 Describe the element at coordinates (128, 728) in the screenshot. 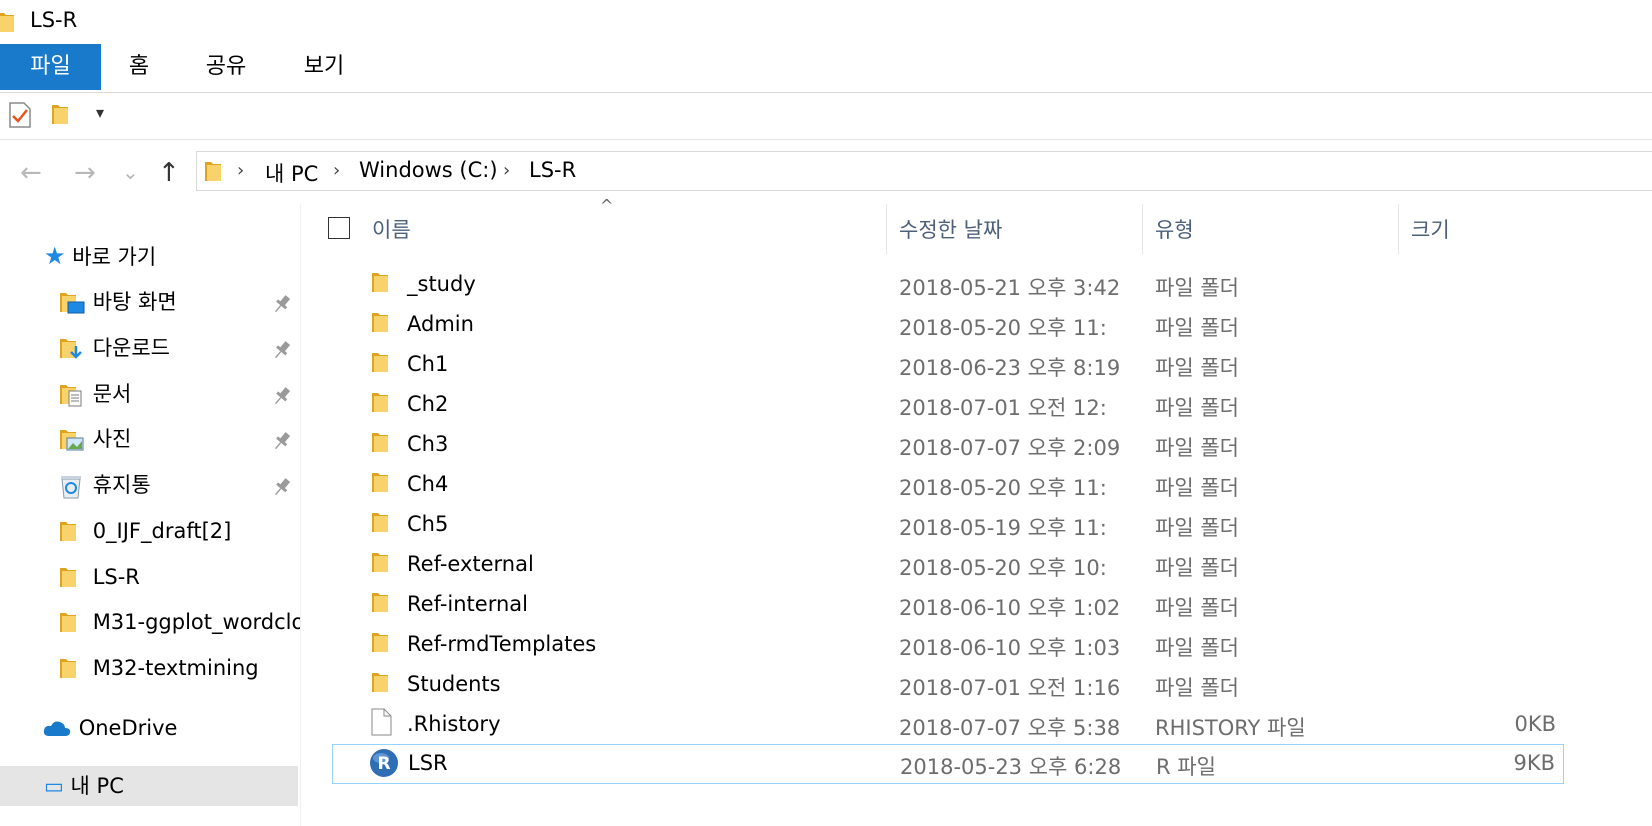

I see `sidebar-item-label: OneDrive` at that location.